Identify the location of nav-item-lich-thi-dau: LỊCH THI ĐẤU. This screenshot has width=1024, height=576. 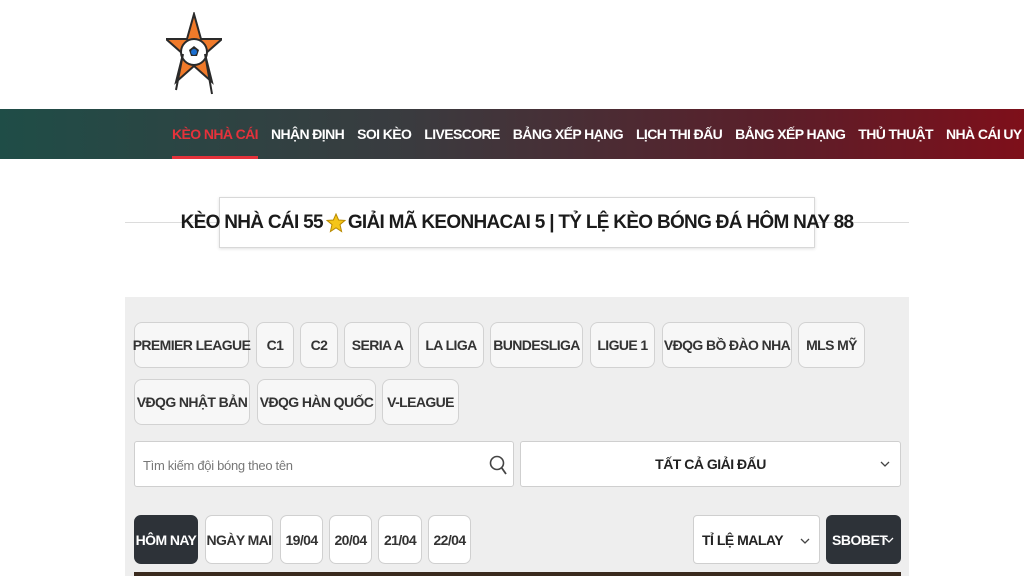
(679, 134).